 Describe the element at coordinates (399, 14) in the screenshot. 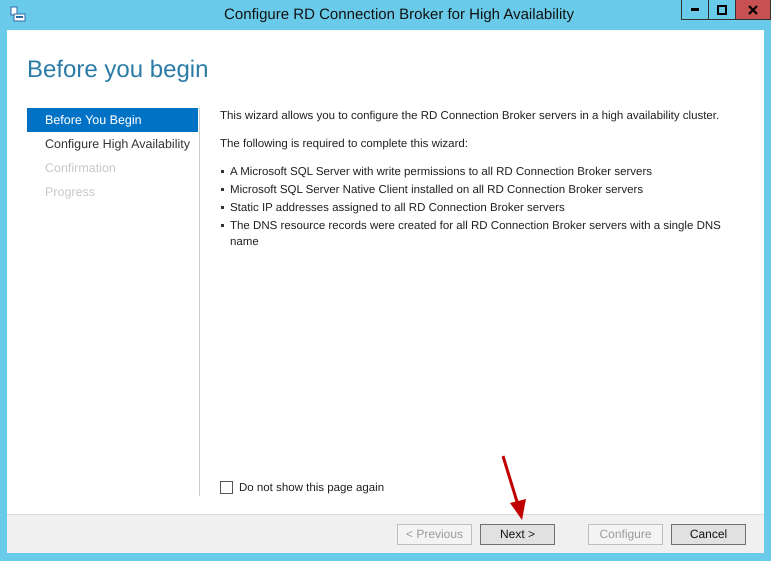

I see `window-title: Configure RD Connection Broker for High Availability` at that location.